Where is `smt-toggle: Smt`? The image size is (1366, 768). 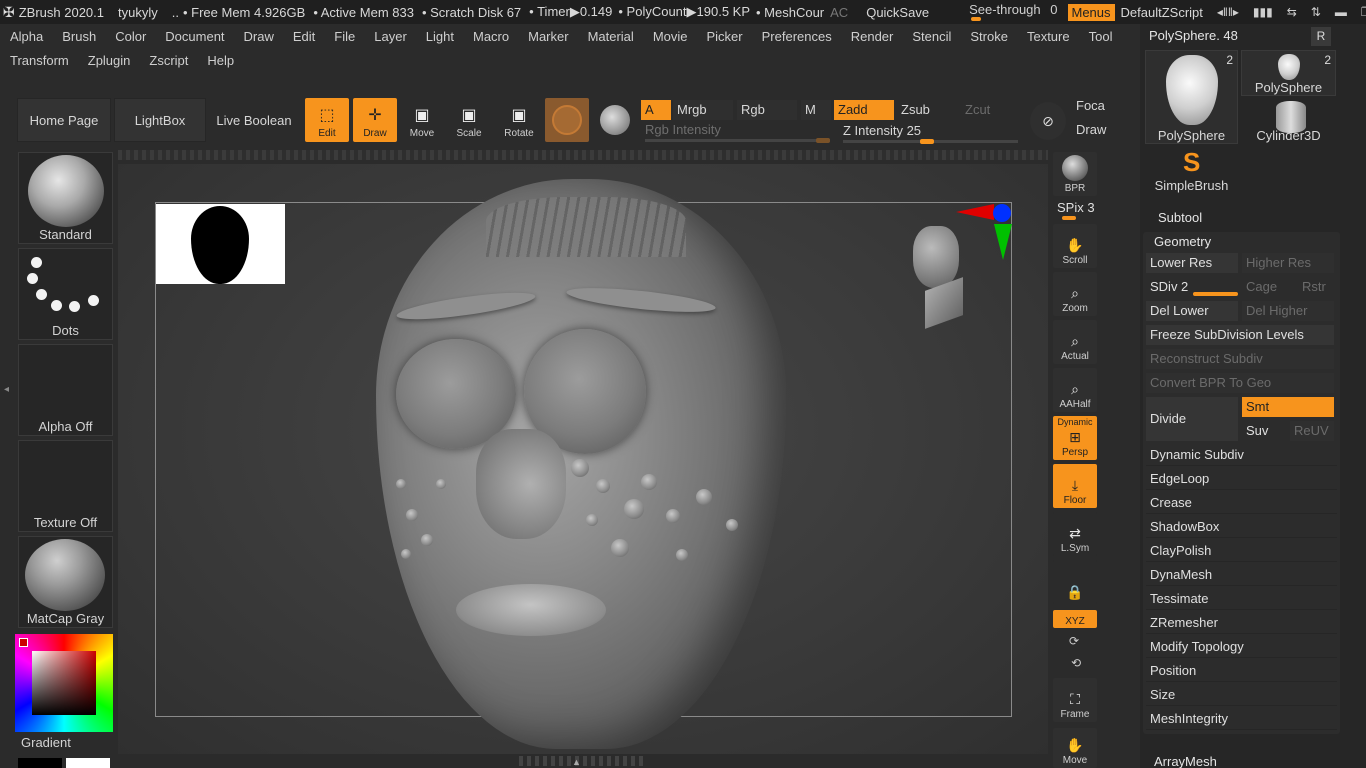 smt-toggle: Smt is located at coordinates (1288, 407).